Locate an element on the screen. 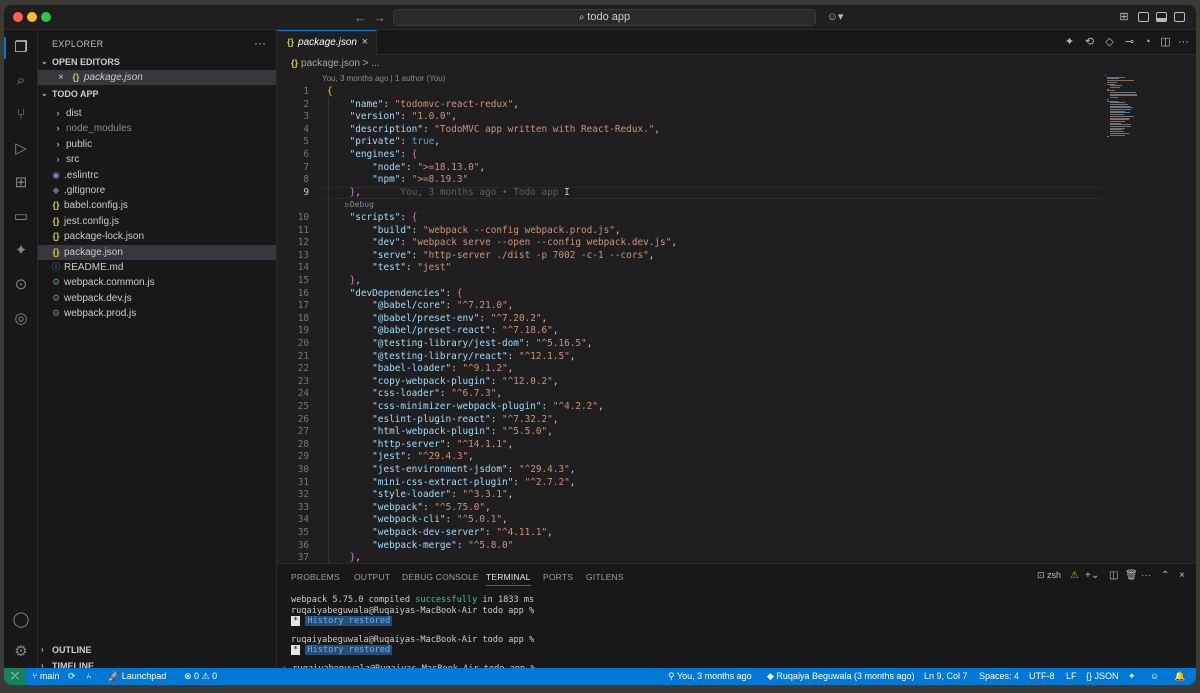  gitlens-icon: ⊙ is located at coordinates (21, 285).